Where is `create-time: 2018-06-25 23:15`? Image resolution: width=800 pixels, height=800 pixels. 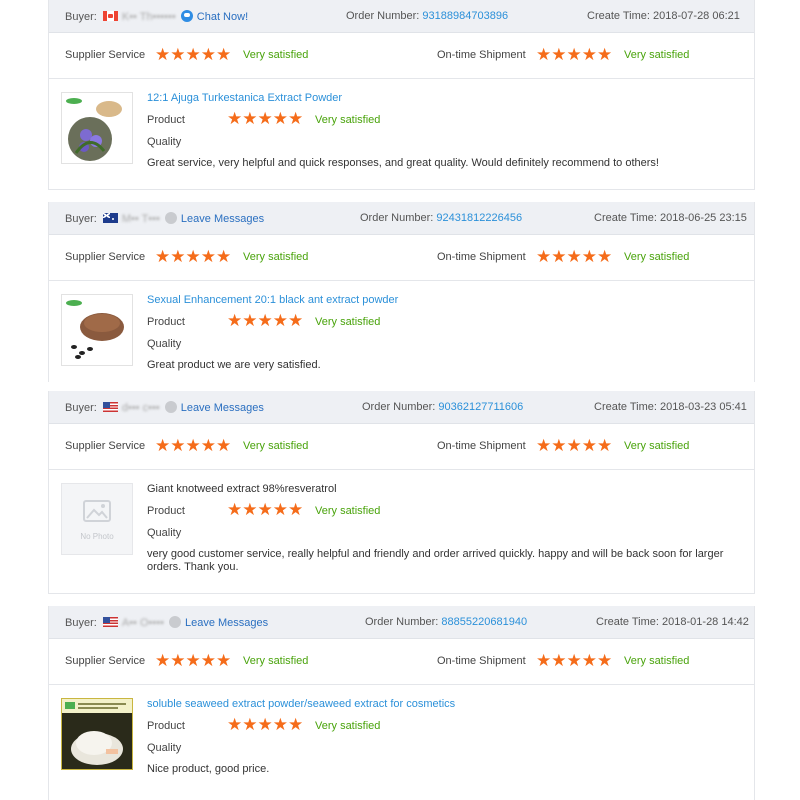 create-time: 2018-06-25 23:15 is located at coordinates (703, 218).